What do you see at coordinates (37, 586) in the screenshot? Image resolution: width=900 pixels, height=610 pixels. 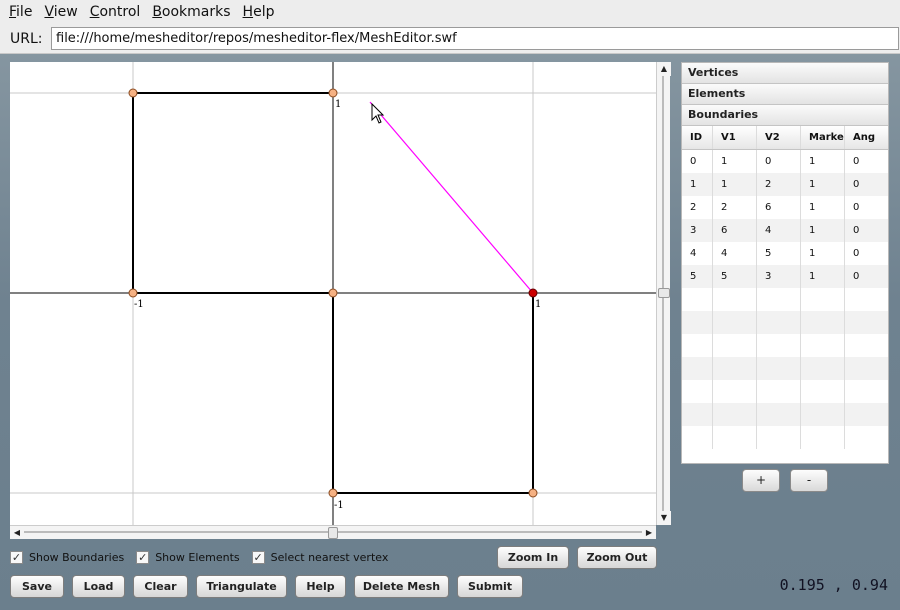 I see `save-button: Save` at bounding box center [37, 586].